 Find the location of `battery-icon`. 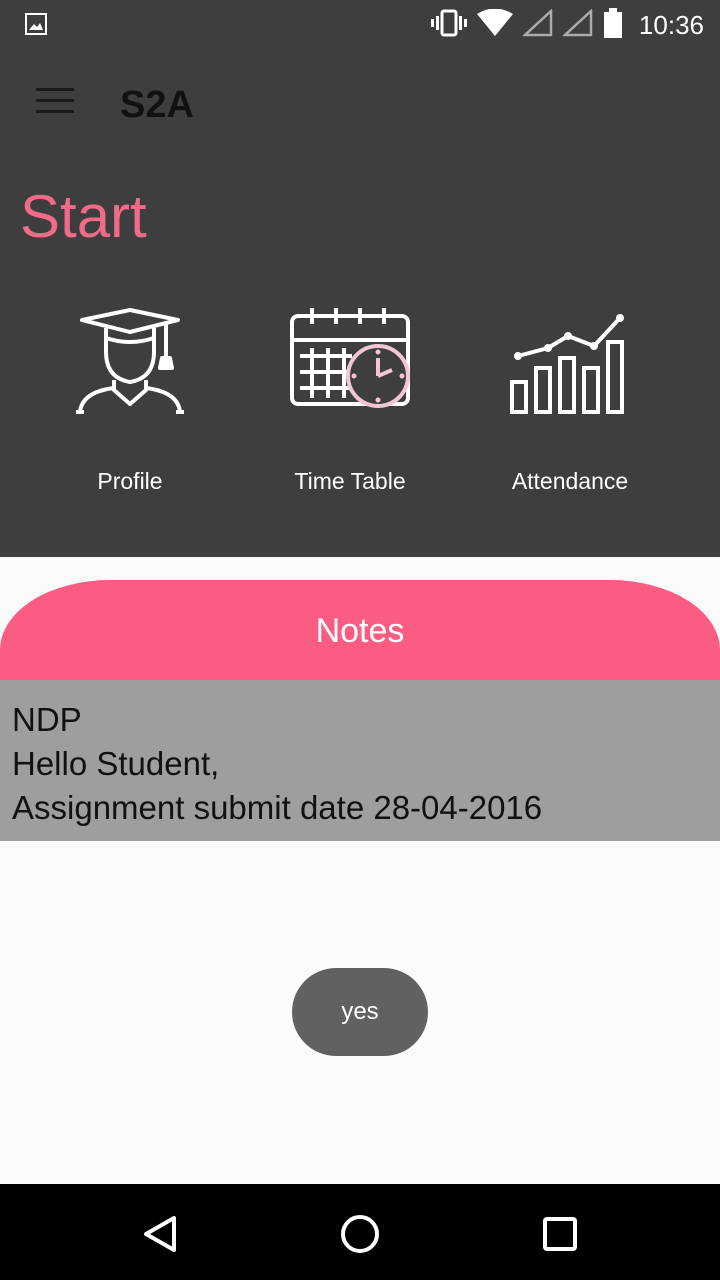

battery-icon is located at coordinates (613, 25).